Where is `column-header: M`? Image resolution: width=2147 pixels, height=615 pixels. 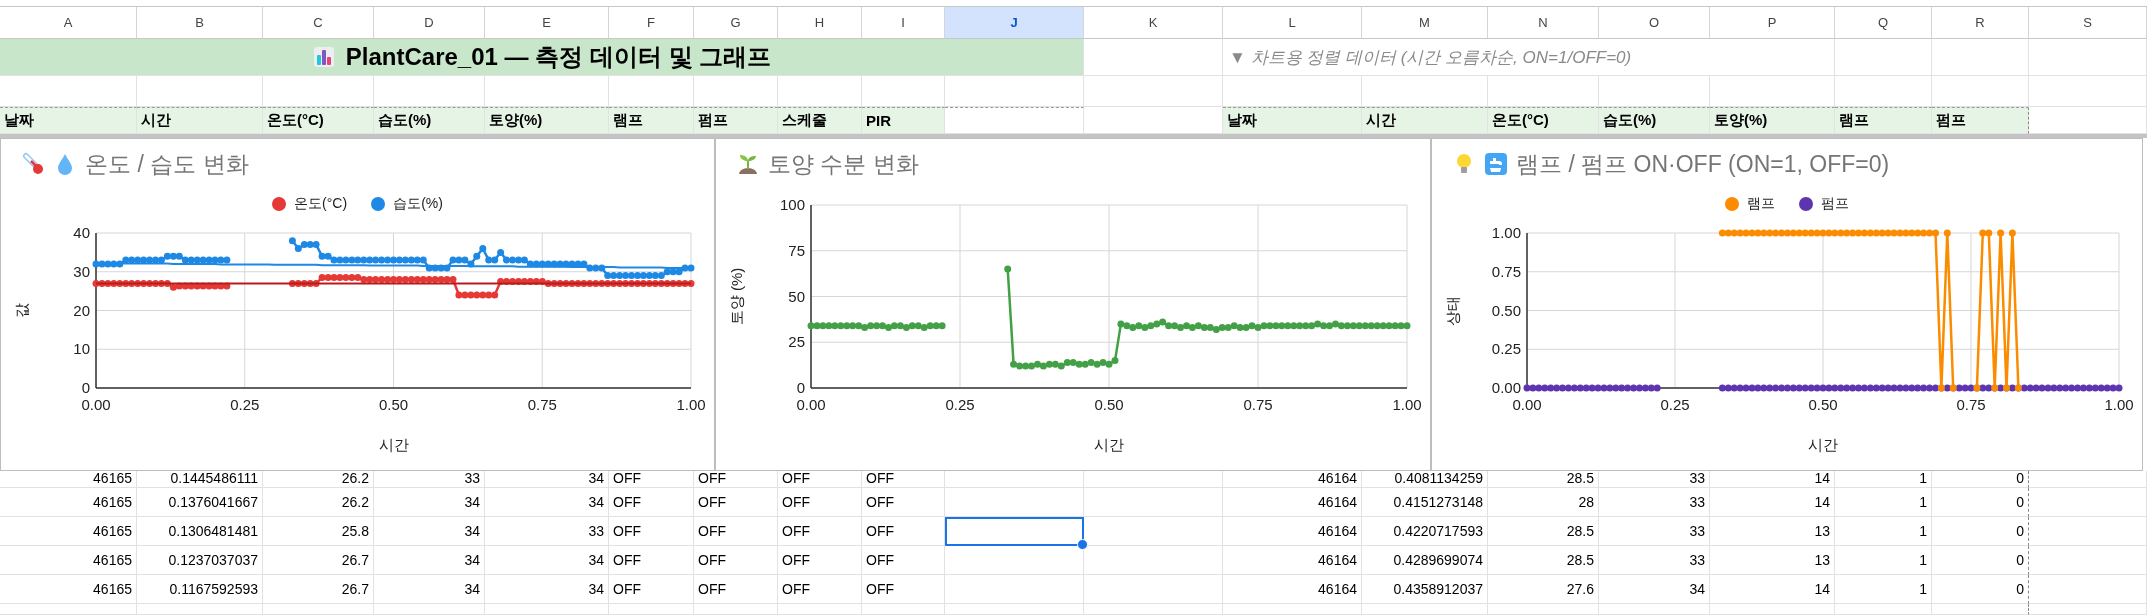
column-header: M is located at coordinates (1425, 23).